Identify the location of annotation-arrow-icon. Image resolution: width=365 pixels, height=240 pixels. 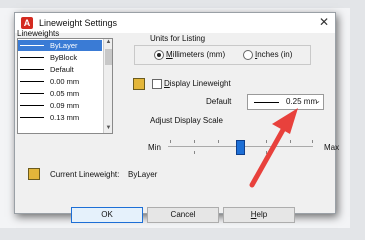
(273, 148).